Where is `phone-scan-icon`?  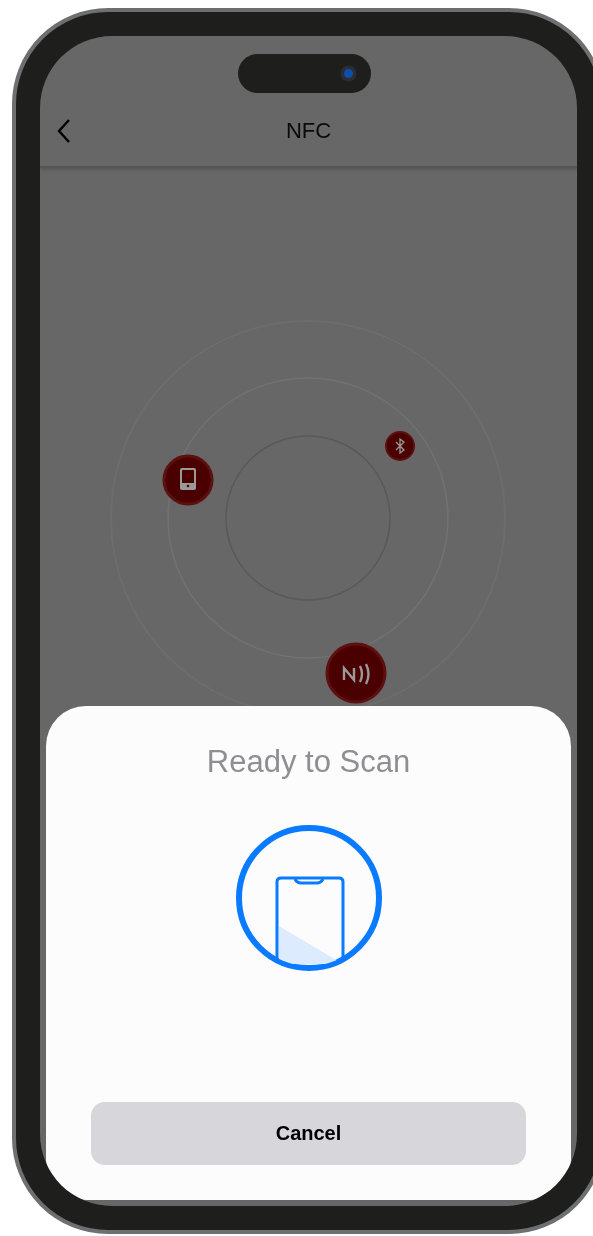 phone-scan-icon is located at coordinates (308, 898).